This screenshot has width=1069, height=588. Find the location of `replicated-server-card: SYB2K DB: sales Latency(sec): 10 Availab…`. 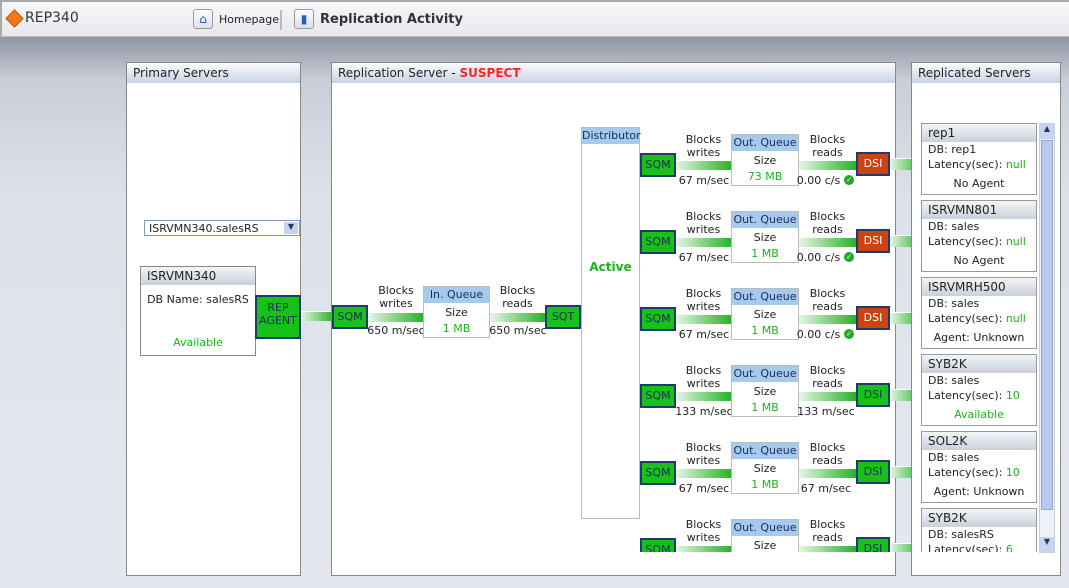

replicated-server-card: SYB2K DB: sales Latency(sec): 10 Availab… is located at coordinates (979, 390).